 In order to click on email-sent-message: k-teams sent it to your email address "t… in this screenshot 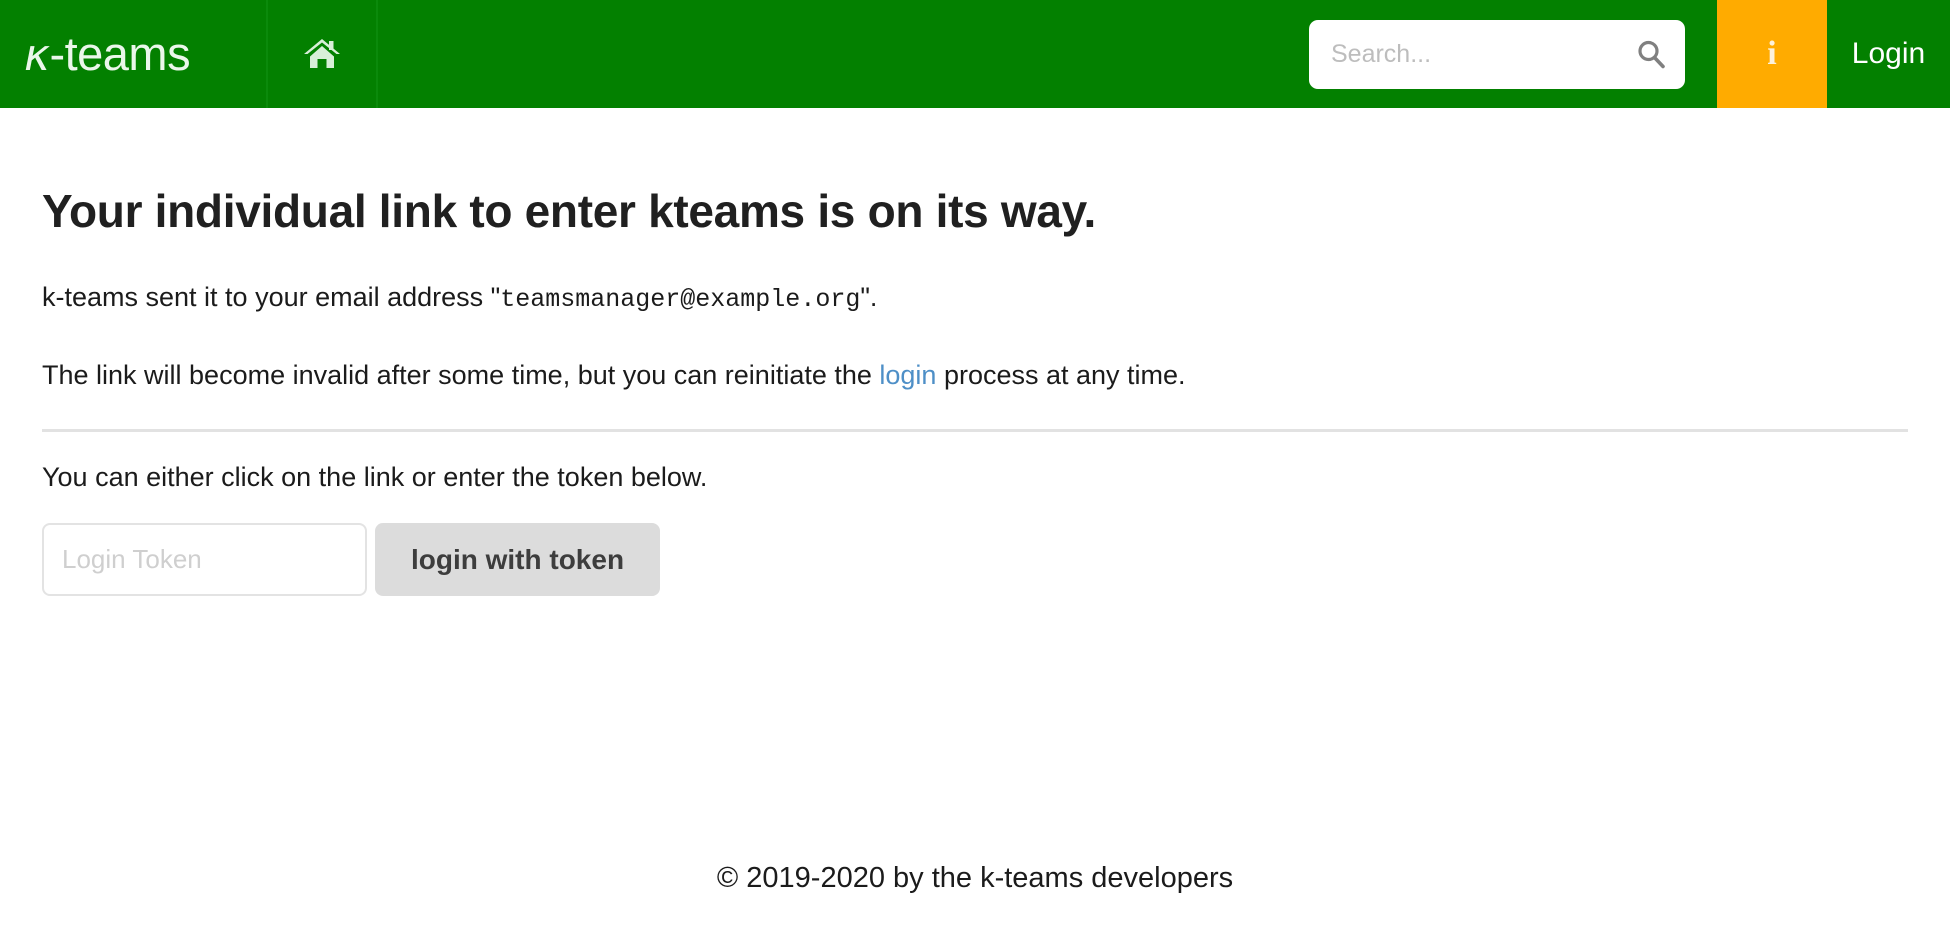, I will do `click(975, 278)`.